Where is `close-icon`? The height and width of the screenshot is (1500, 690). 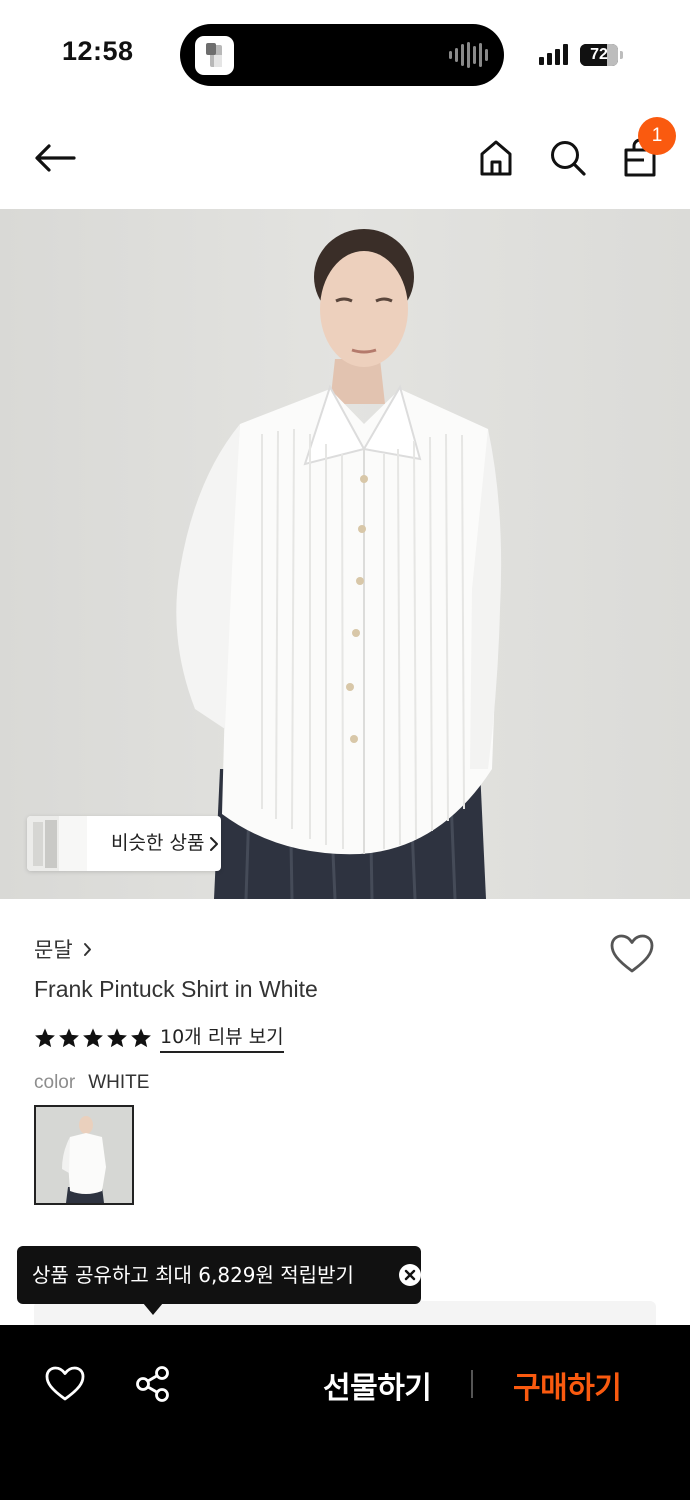 close-icon is located at coordinates (410, 1275).